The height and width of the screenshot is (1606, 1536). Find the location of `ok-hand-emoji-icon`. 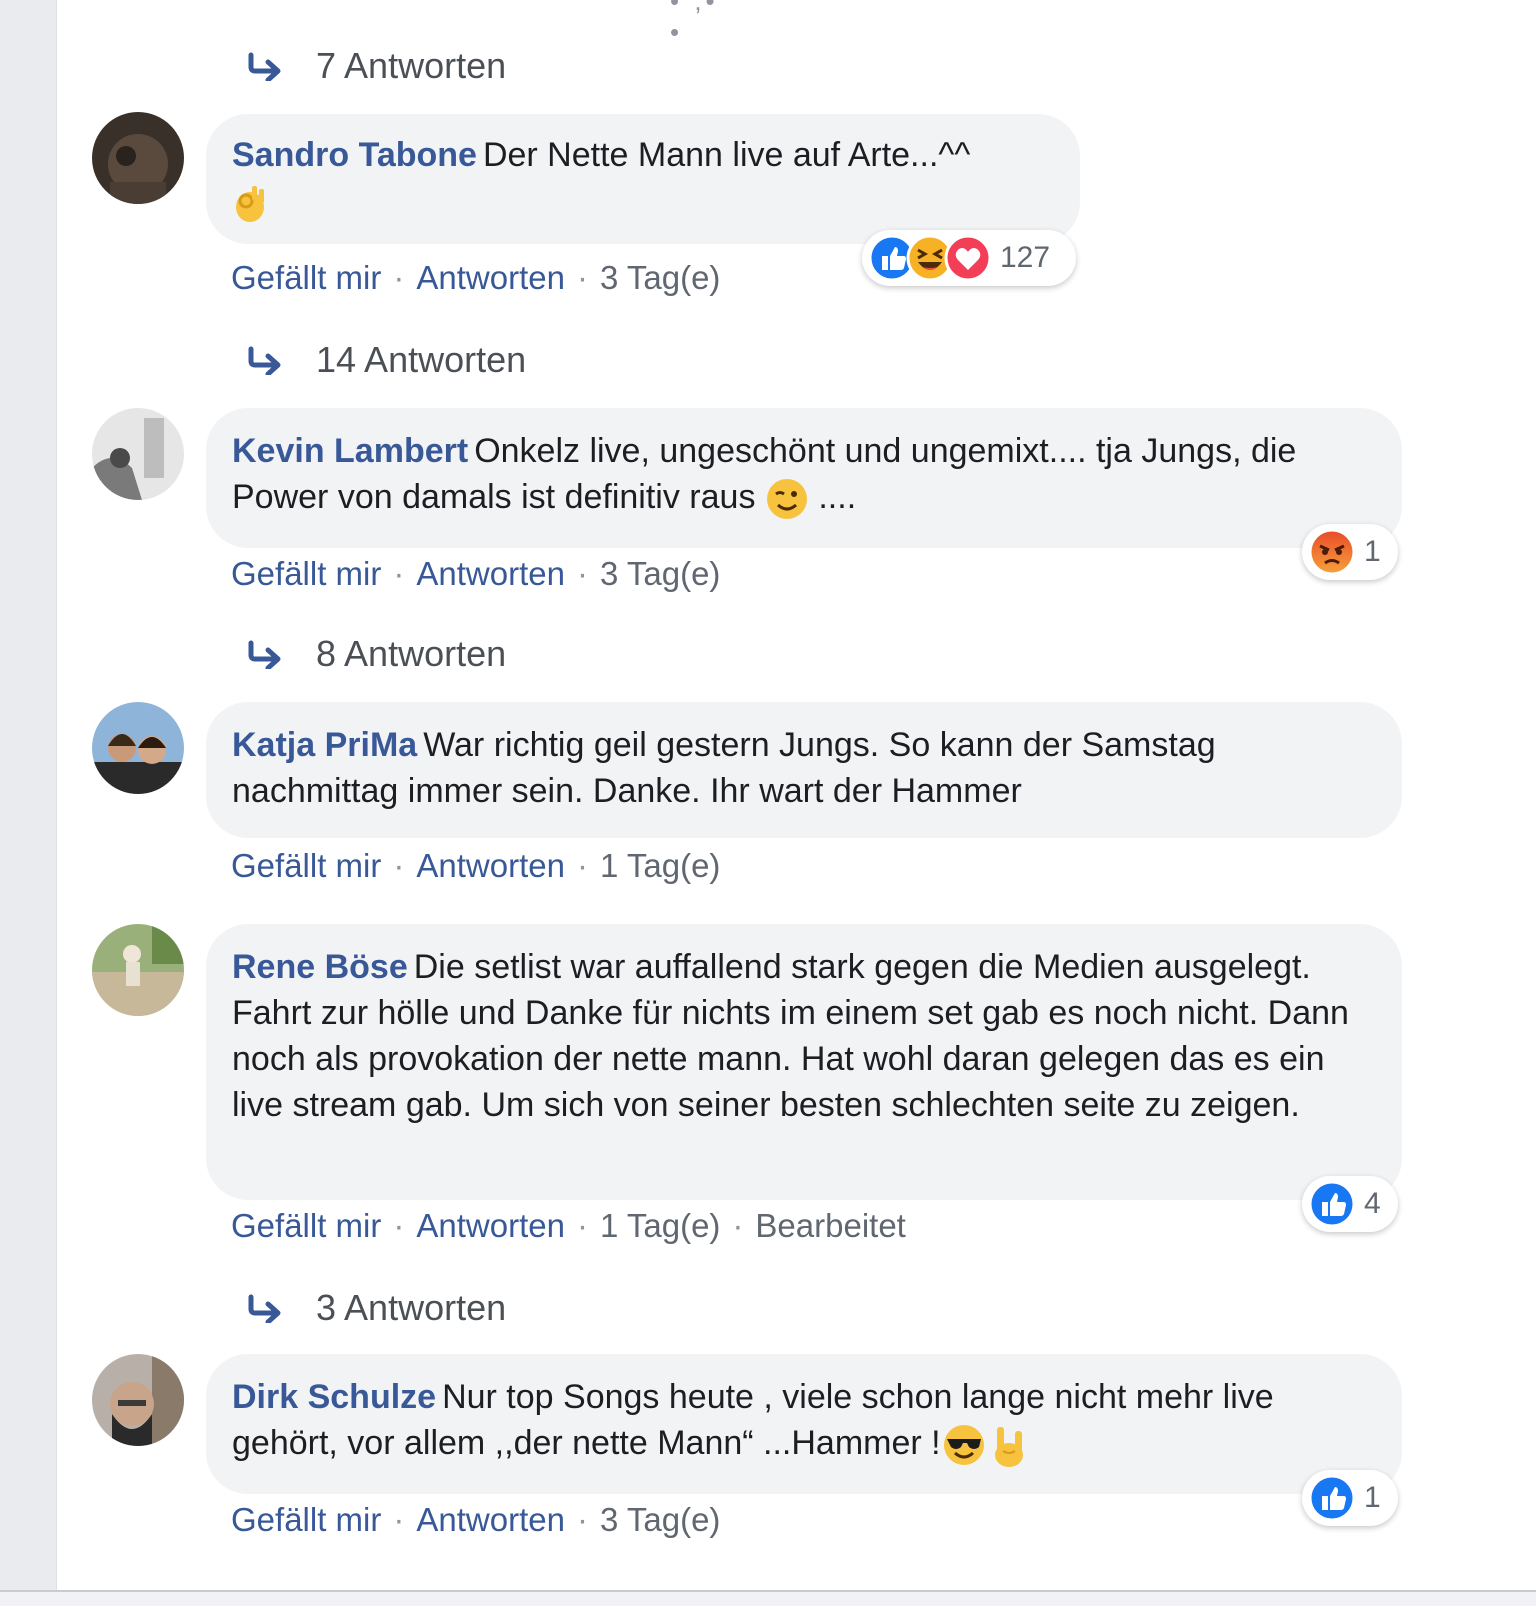

ok-hand-emoji-icon is located at coordinates (250, 204).